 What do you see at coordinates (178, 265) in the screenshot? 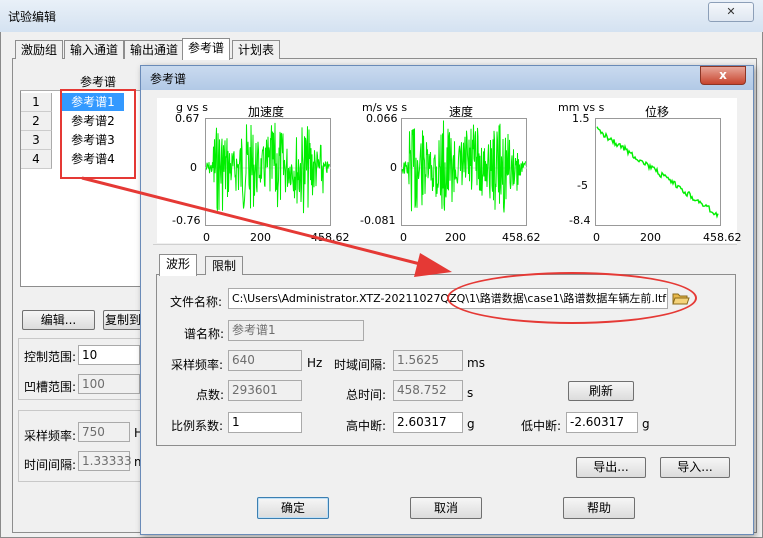
I see `tab-waveform: 波形` at bounding box center [178, 265].